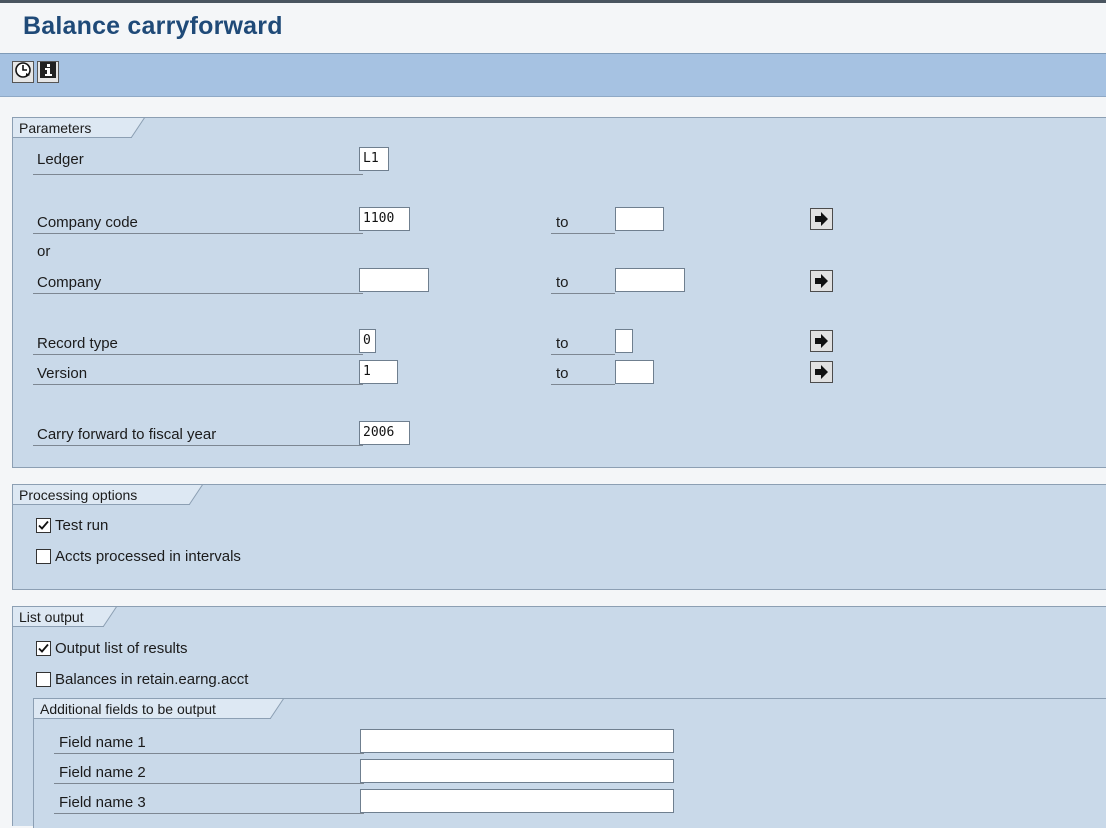  Describe the element at coordinates (101, 494) in the screenshot. I see `processing-options-group-title: Processing options` at that location.